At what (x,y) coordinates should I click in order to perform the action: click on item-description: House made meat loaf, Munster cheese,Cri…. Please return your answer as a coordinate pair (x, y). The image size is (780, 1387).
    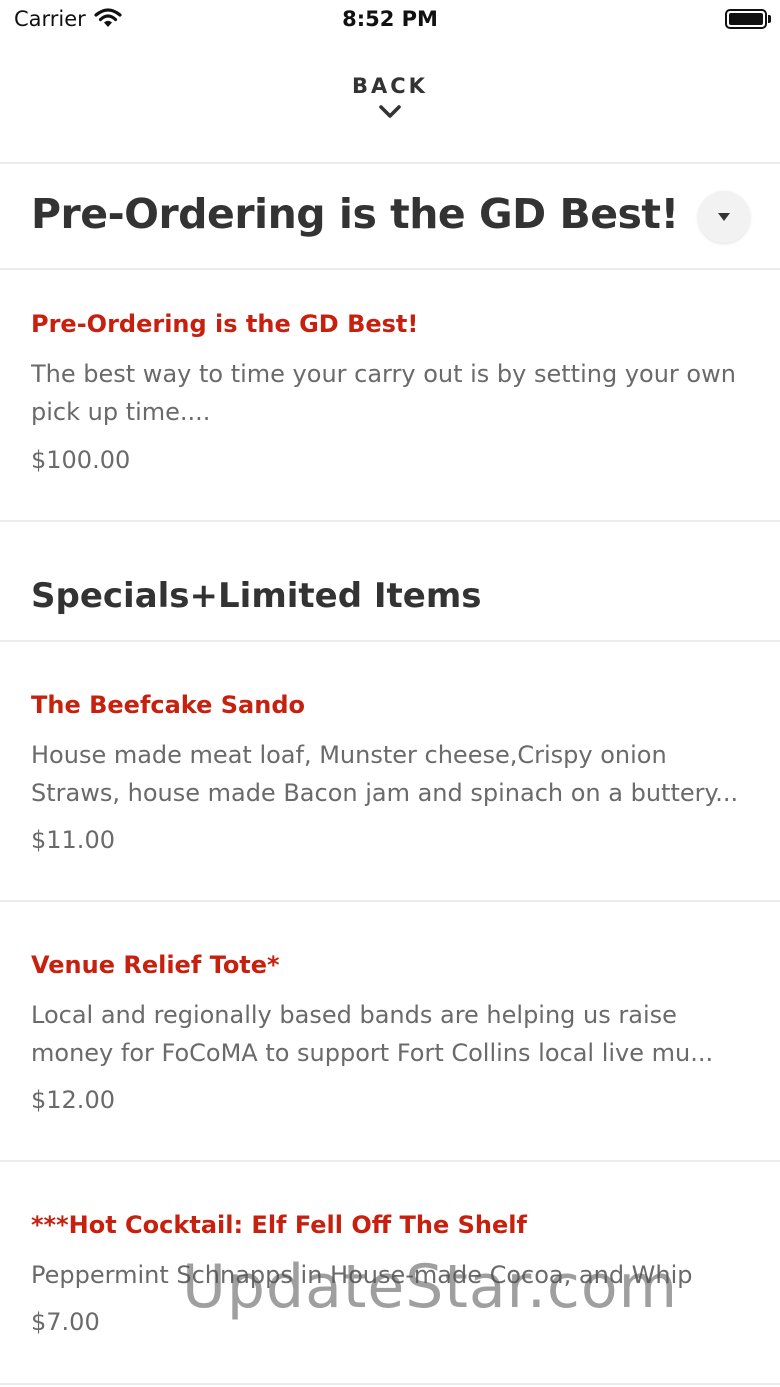
    Looking at the image, I should click on (391, 774).